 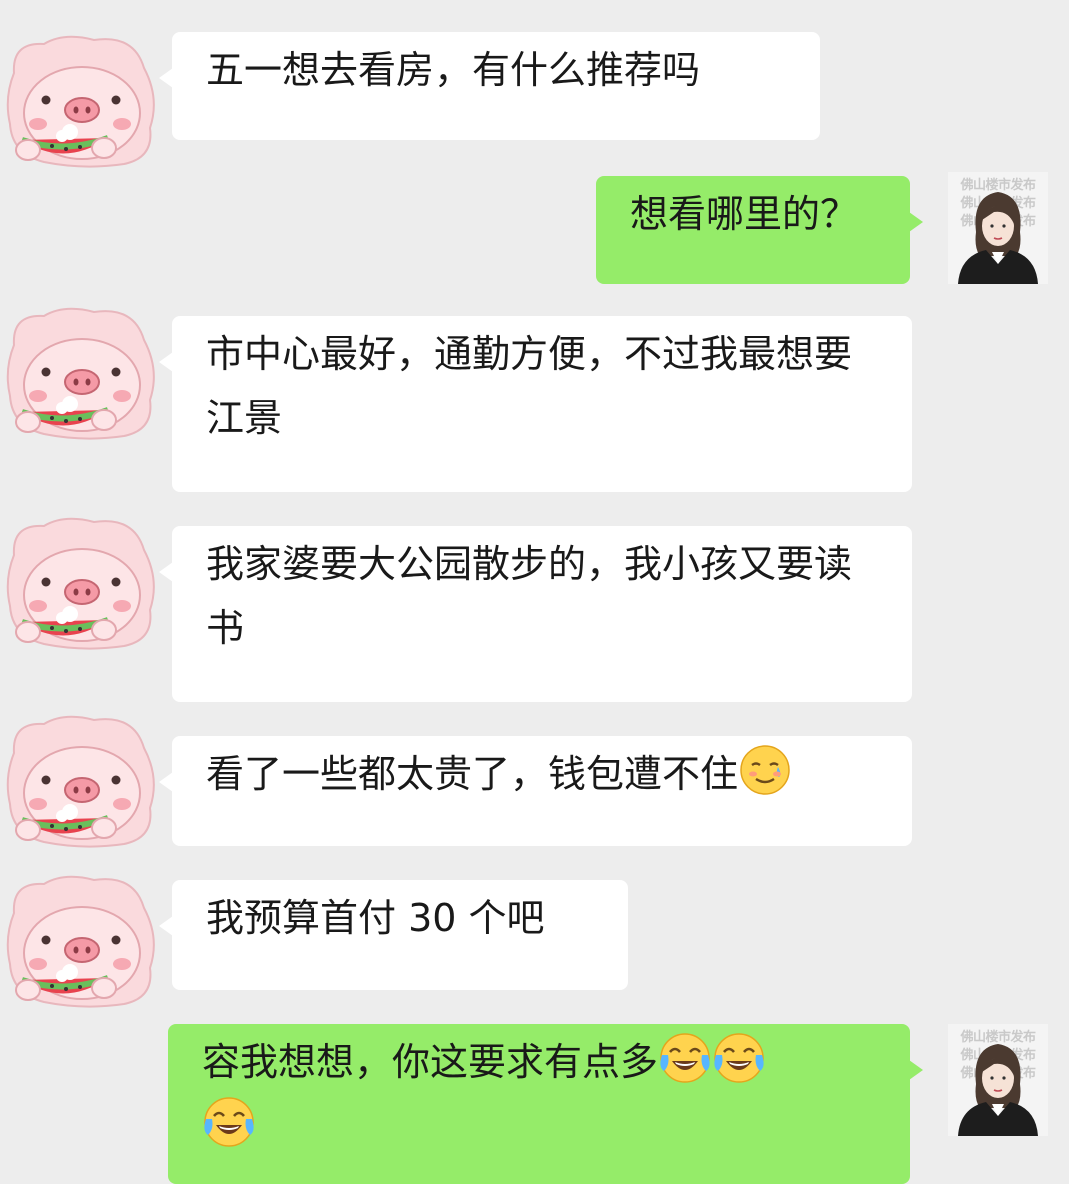 I want to click on message-text: 我预算首付 30 个吧, so click(x=375, y=918).